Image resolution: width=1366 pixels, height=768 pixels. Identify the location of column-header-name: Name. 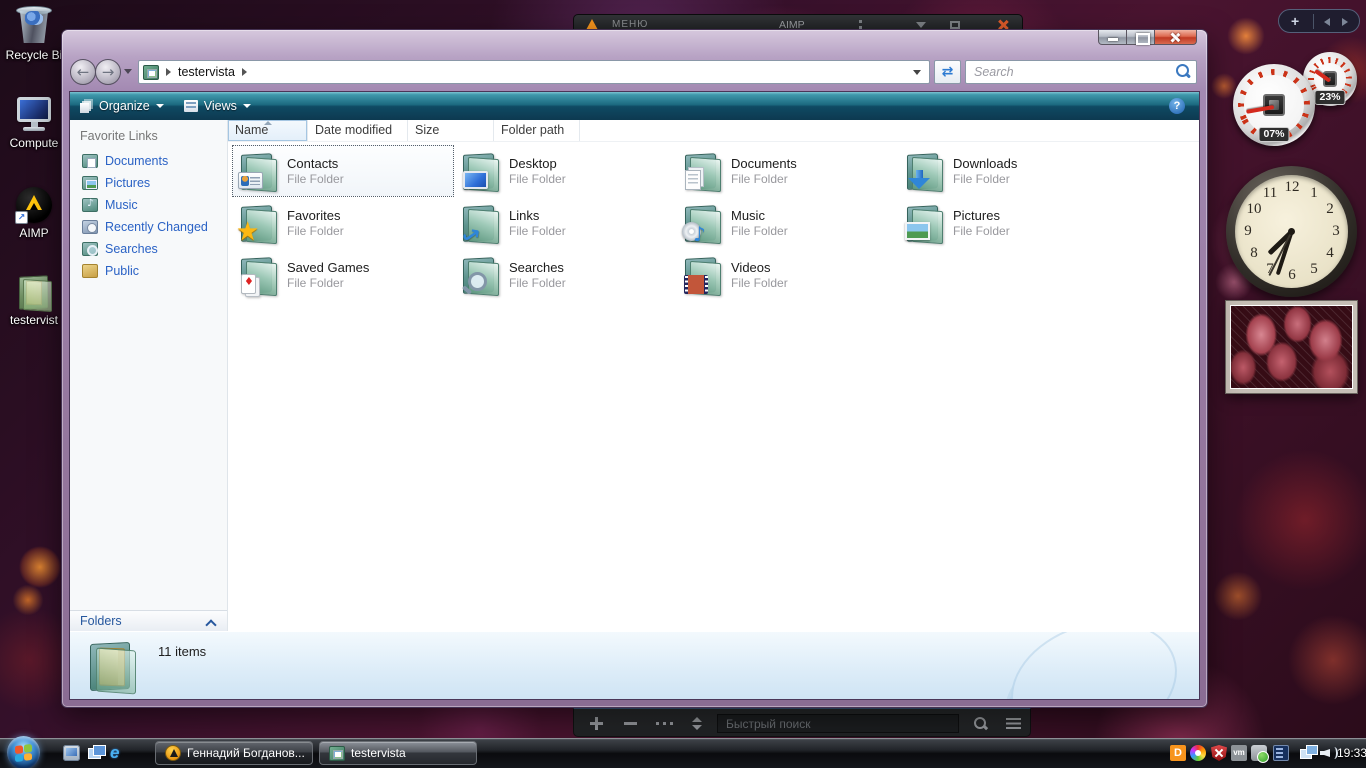
(268, 130).